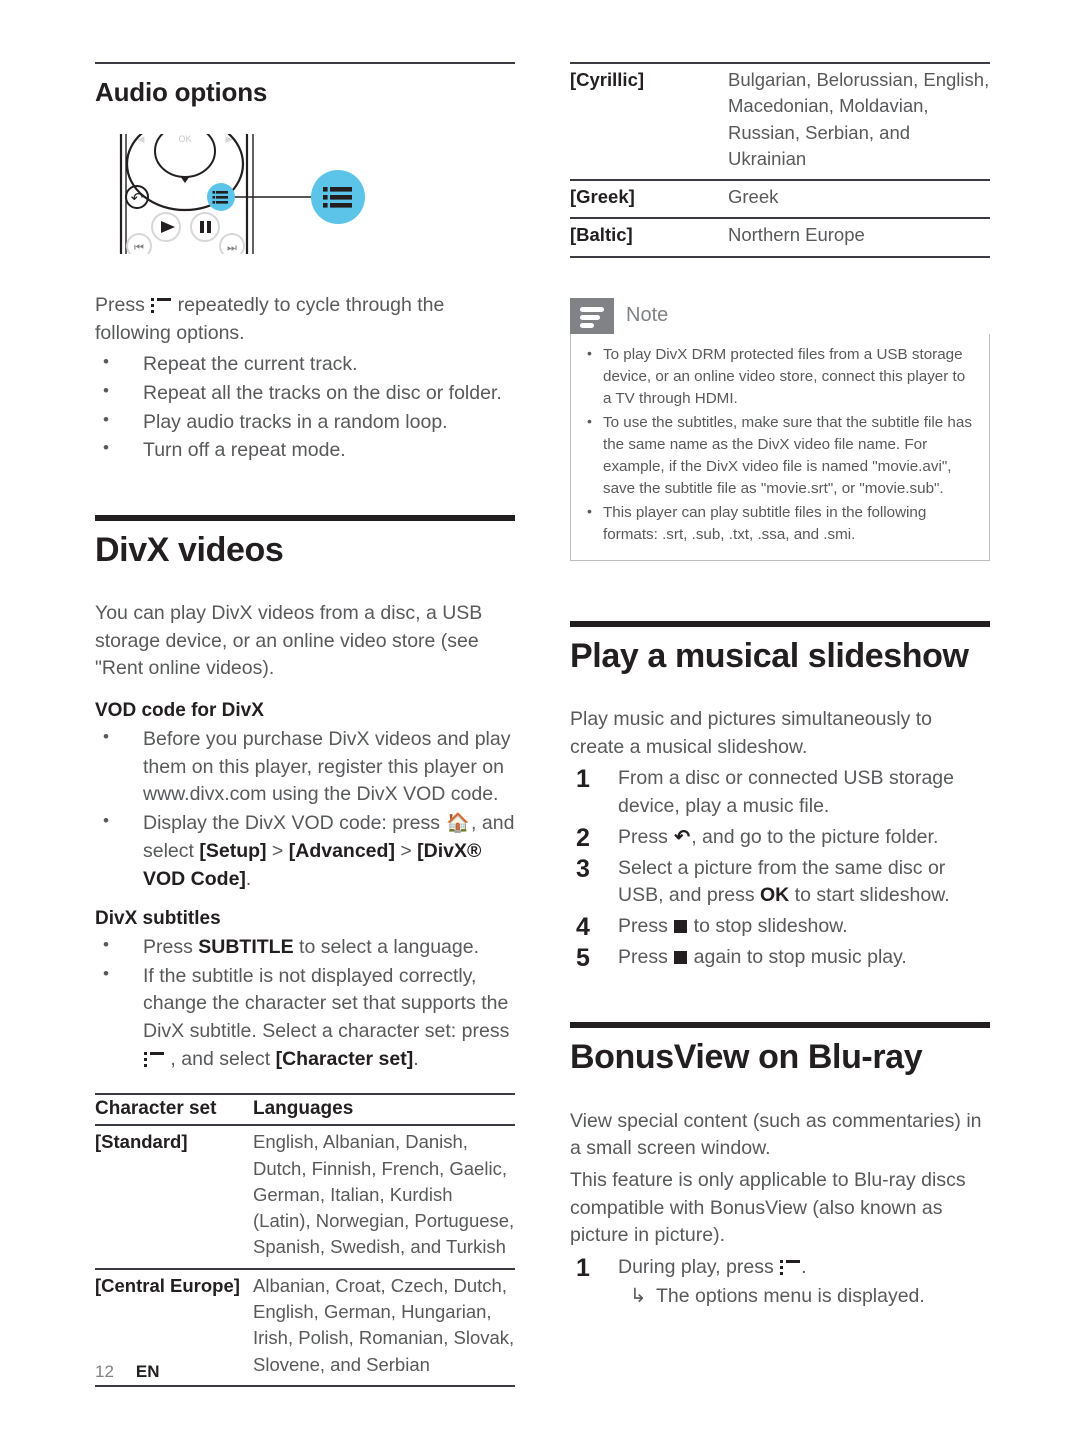 The image size is (1080, 1440). I want to click on note-lines-icon, so click(592, 315).